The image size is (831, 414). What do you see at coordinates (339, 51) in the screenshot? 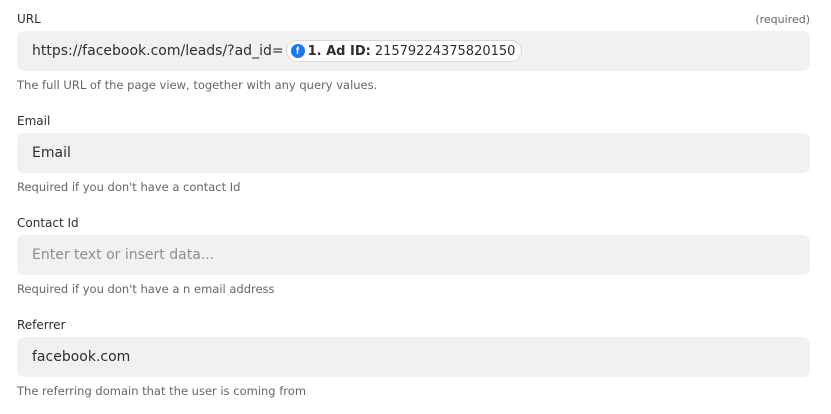
I see `pill-key: 1. Ad ID:` at bounding box center [339, 51].